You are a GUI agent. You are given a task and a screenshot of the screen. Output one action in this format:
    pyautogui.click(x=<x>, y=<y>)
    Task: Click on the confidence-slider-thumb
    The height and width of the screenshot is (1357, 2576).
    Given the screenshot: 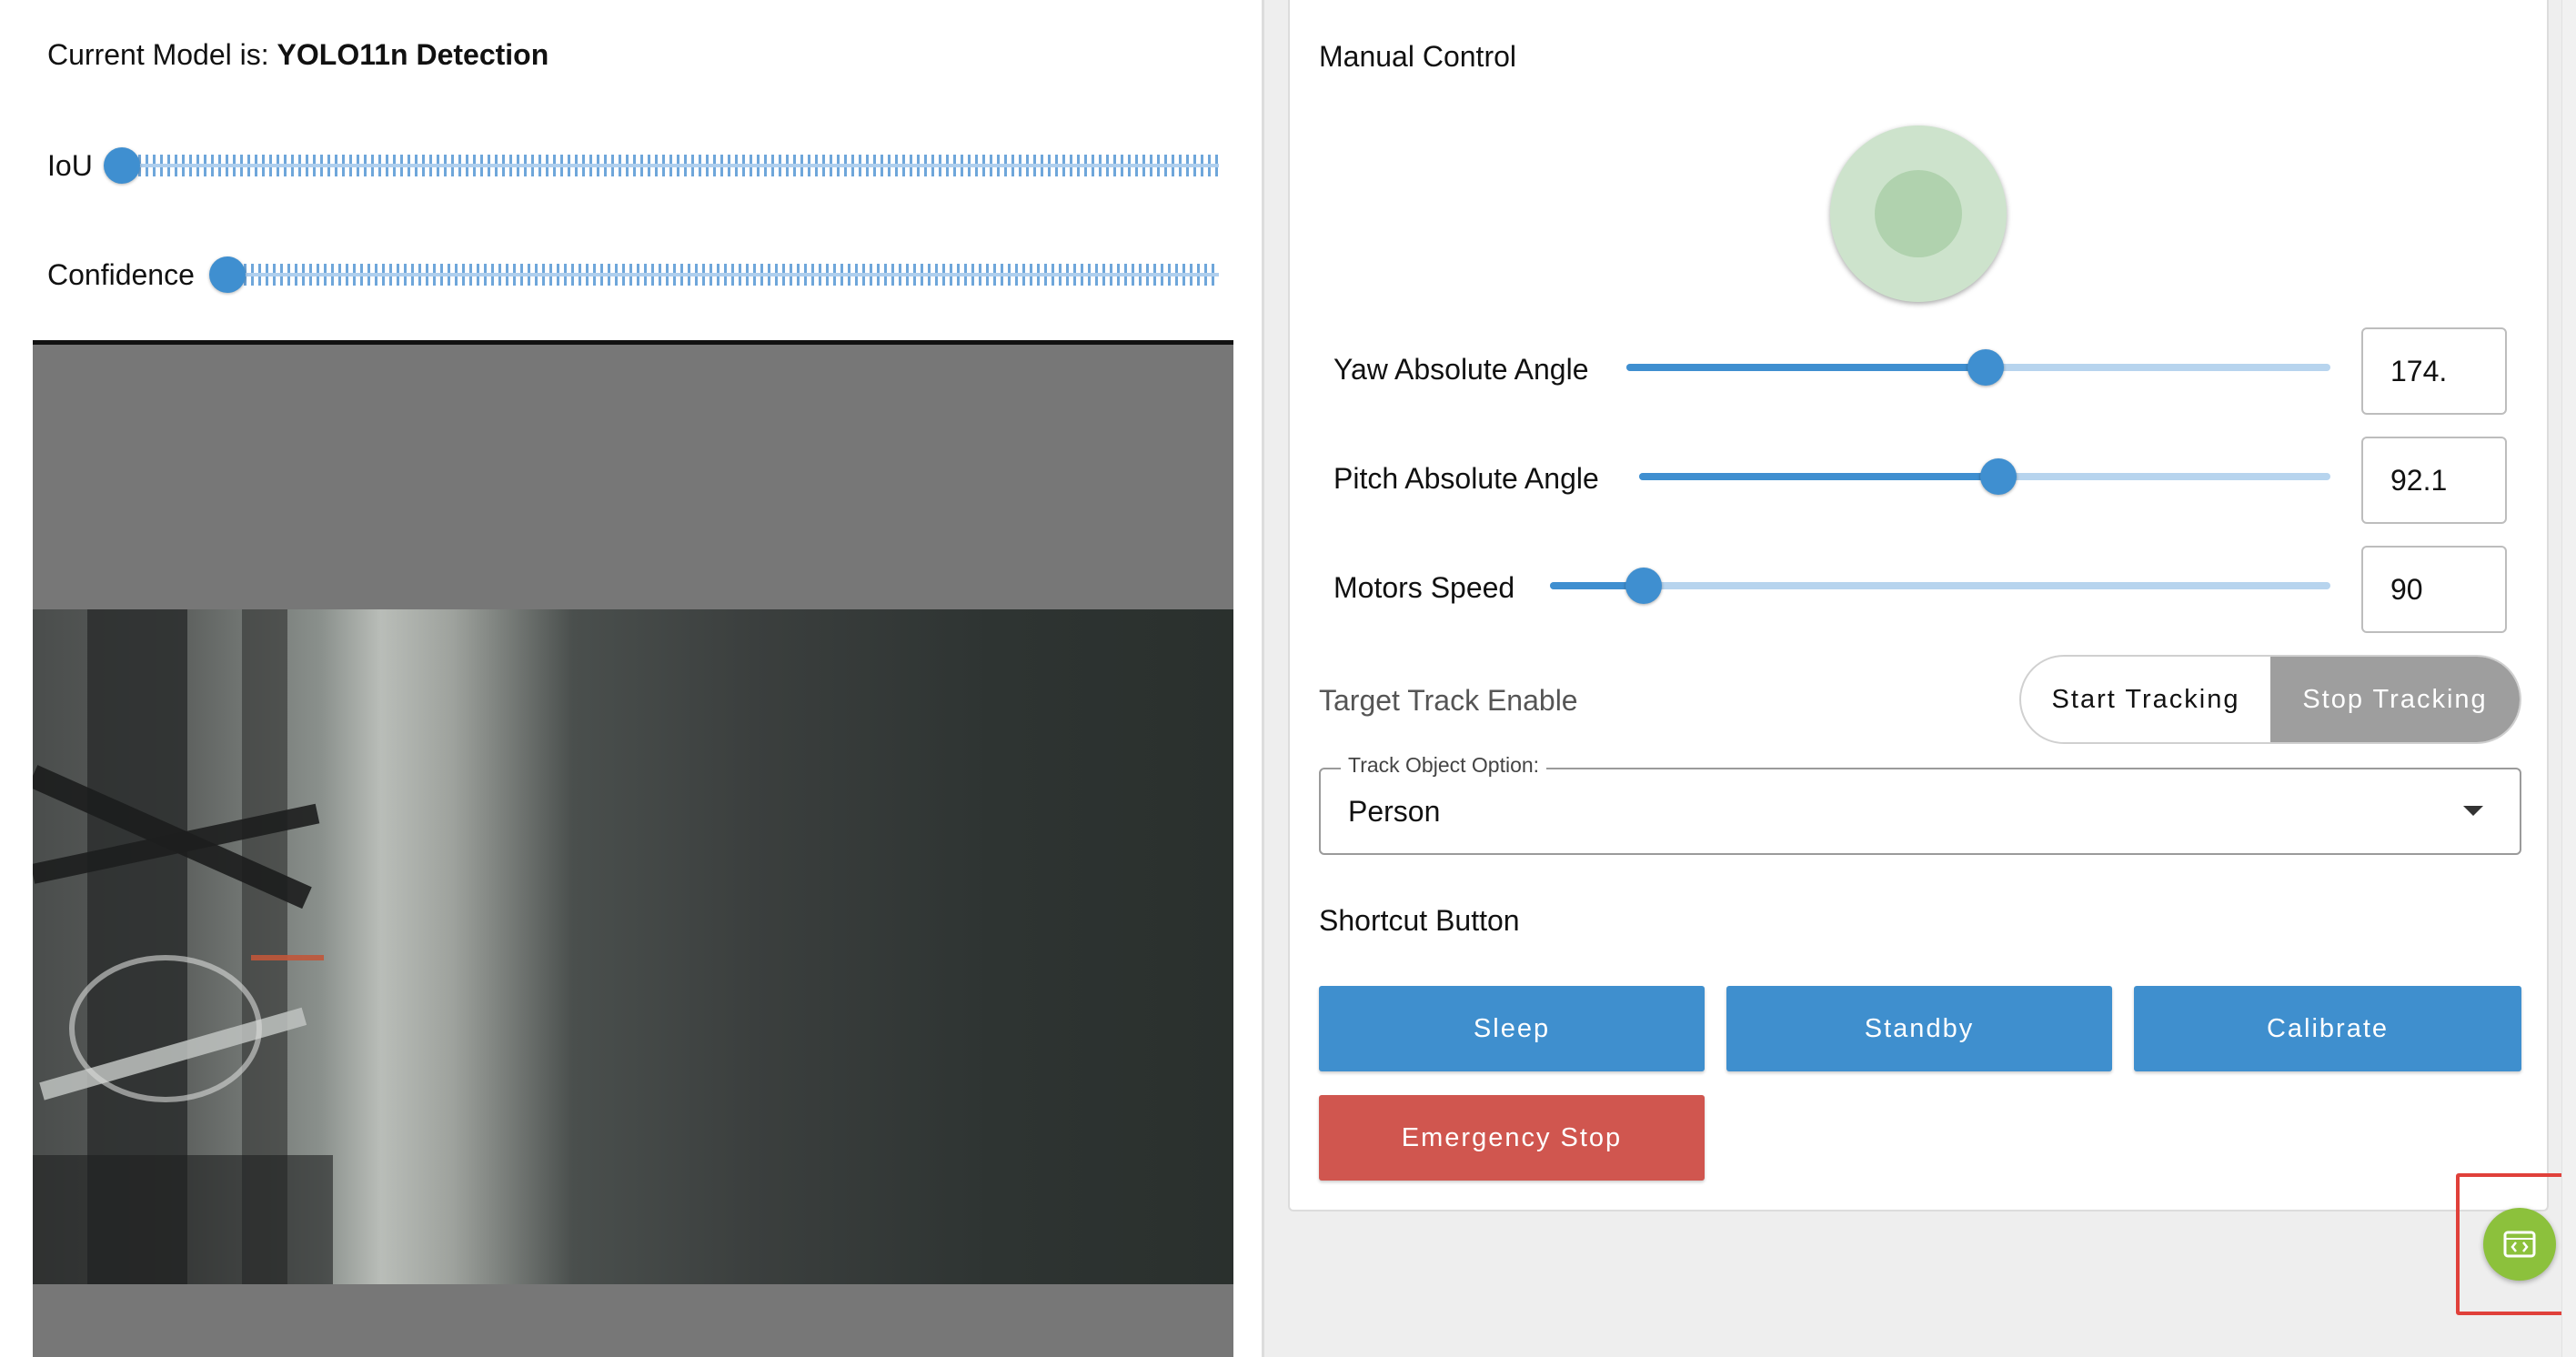 What is the action you would take?
    pyautogui.click(x=227, y=274)
    